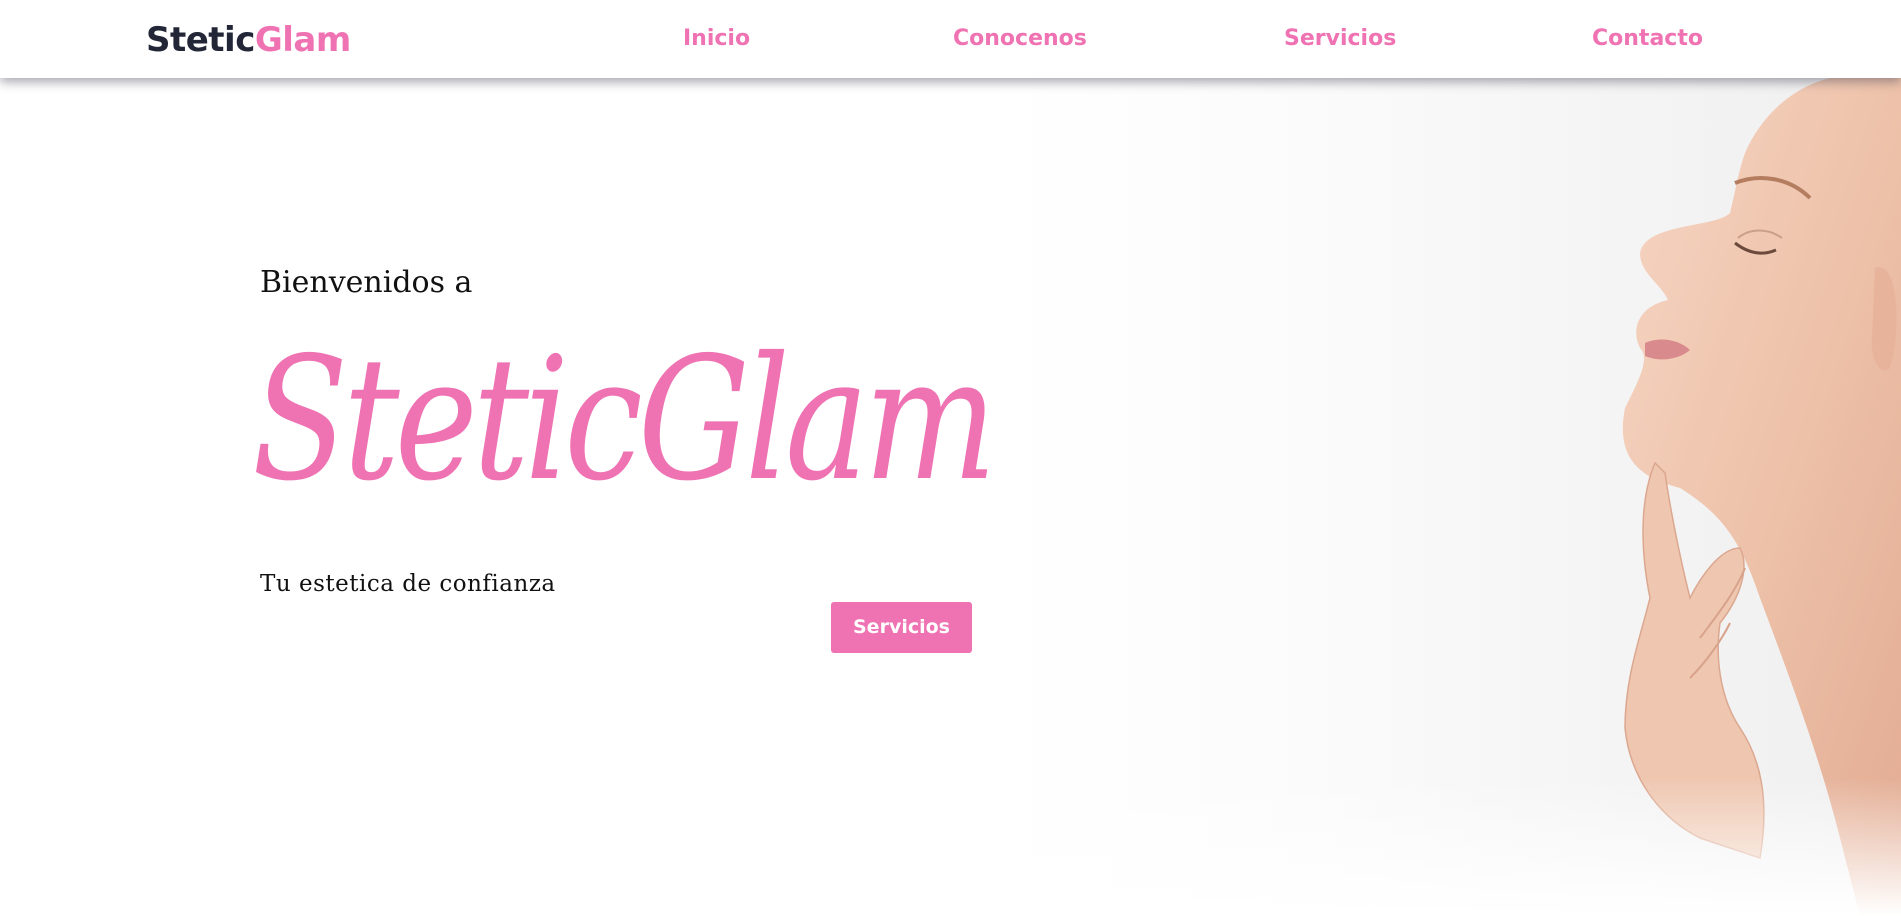 This screenshot has width=1901, height=916. What do you see at coordinates (716, 39) in the screenshot?
I see `nav-link-inicio: Inicio` at bounding box center [716, 39].